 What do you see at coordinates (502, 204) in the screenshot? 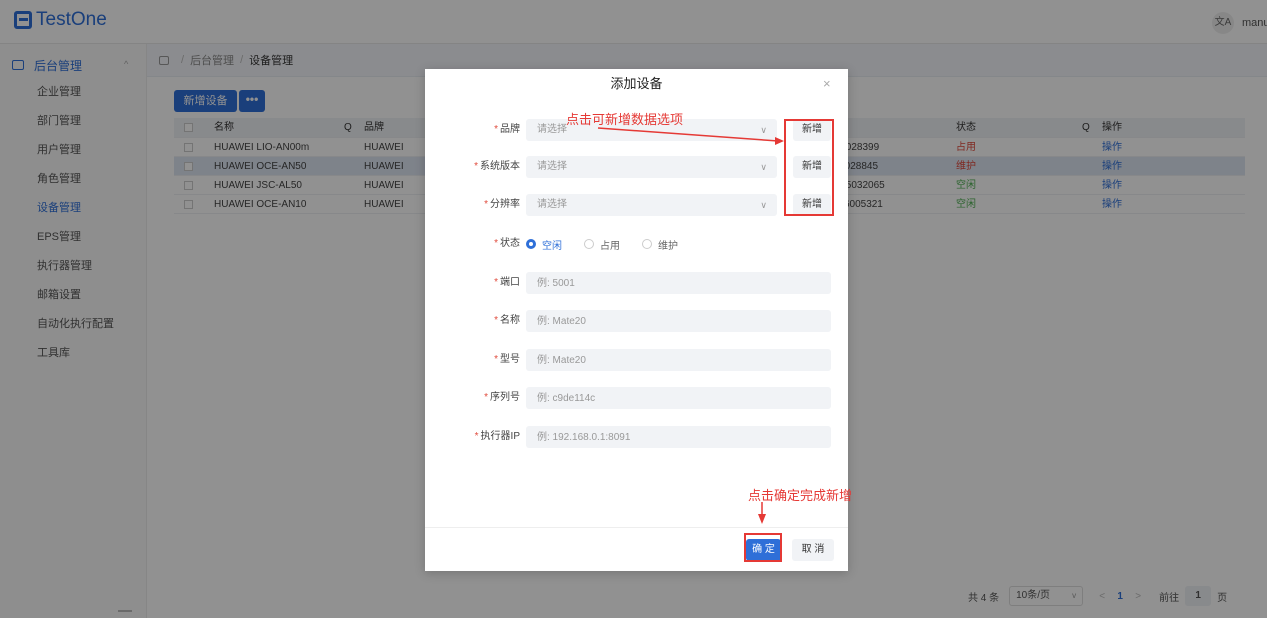
I see `resolution-label: * 分辨率` at bounding box center [502, 204].